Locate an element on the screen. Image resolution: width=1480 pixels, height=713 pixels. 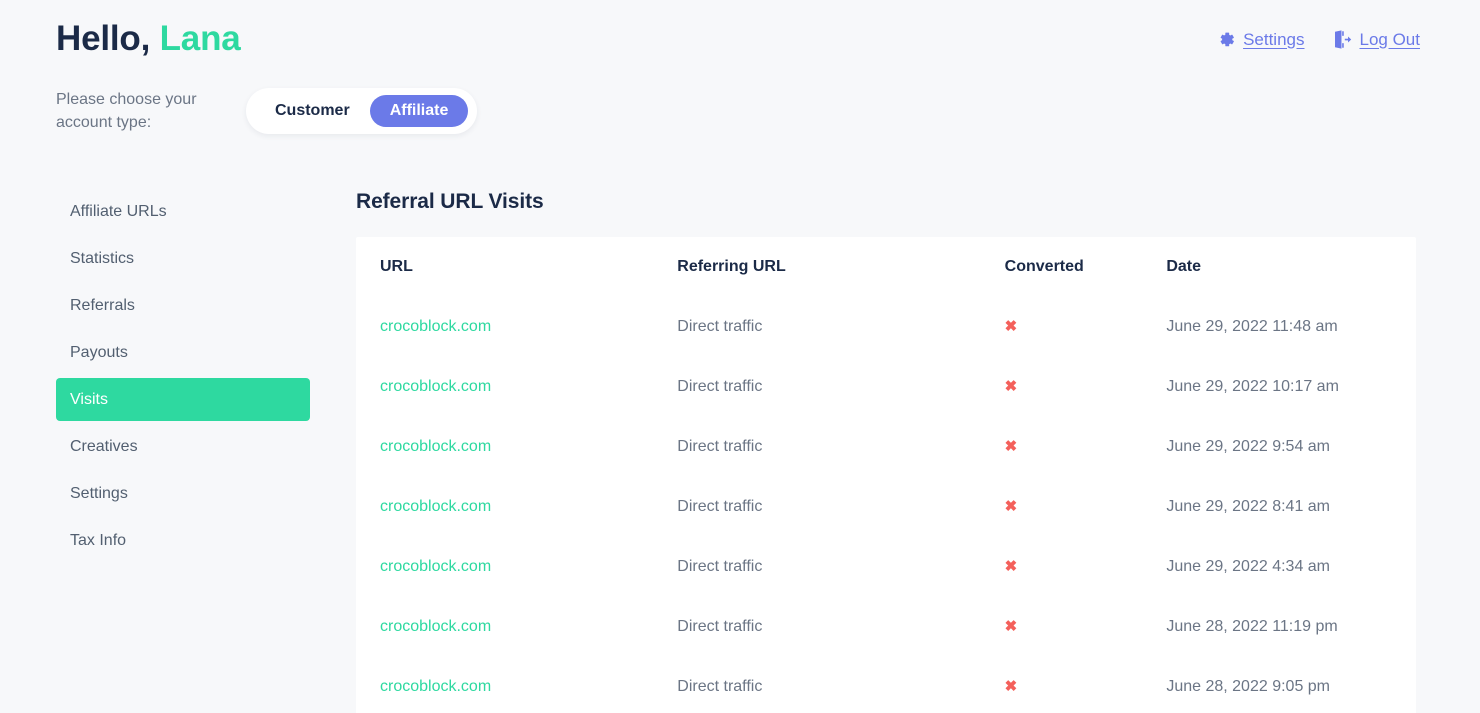
logout-door-icon is located at coordinates (1342, 39).